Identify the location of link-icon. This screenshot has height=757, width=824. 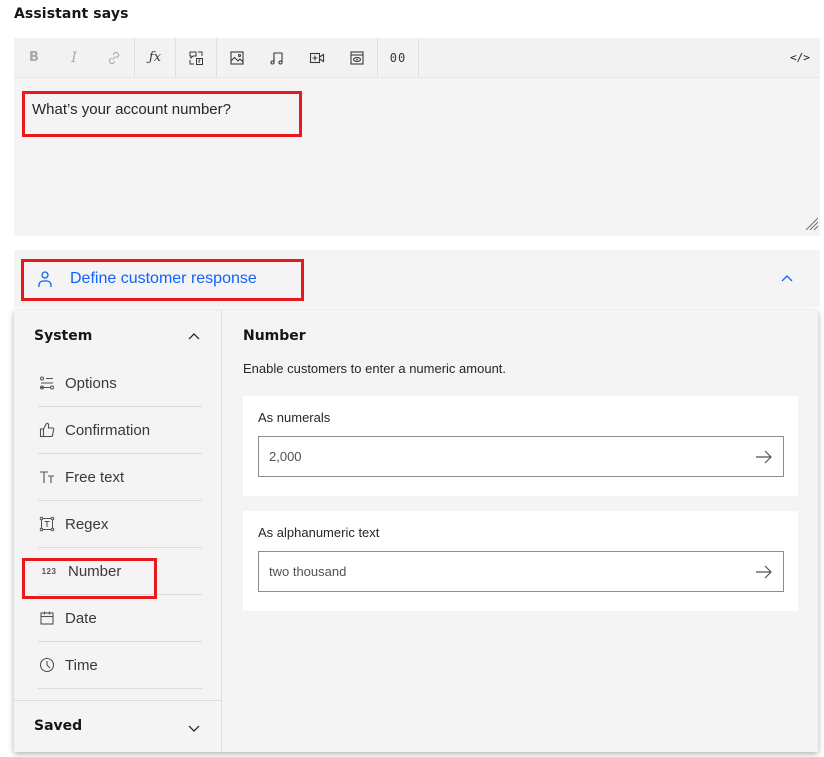
(114, 57).